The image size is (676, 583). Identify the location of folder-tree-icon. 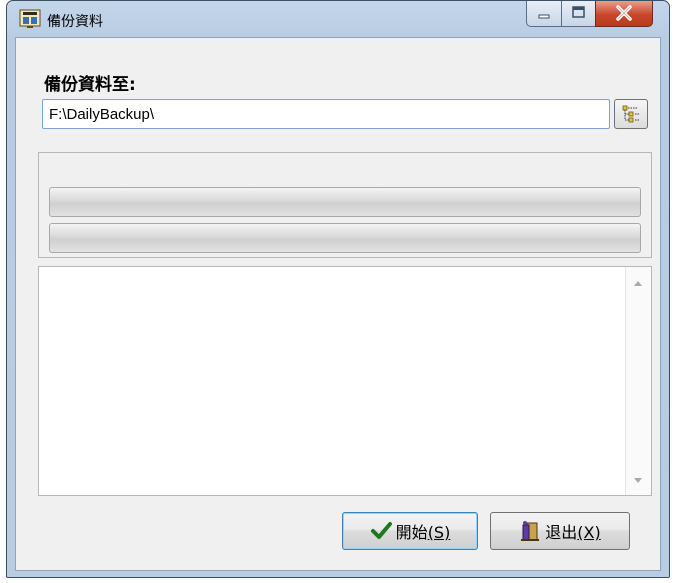
(630, 114).